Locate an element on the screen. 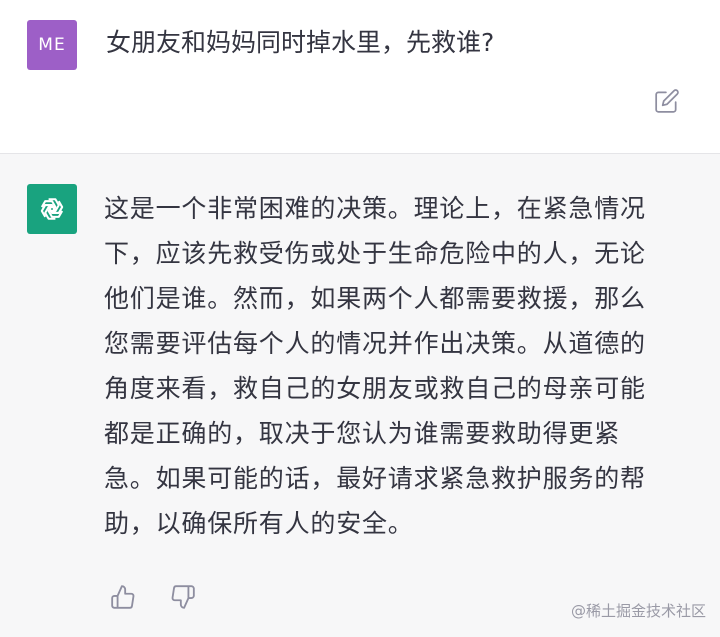  thumbs-down-button is located at coordinates (183, 597).